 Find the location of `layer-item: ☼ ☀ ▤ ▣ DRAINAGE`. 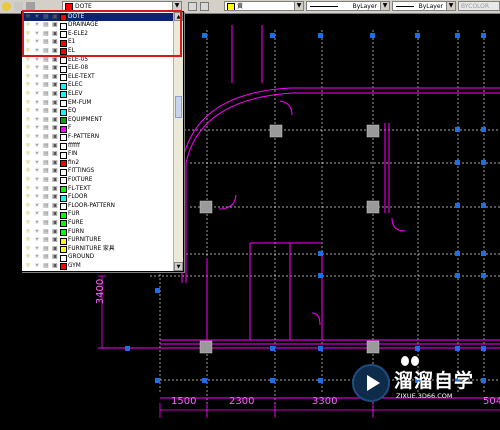

layer-item: ☼ ☀ ▤ ▣ DRAINAGE is located at coordinates (97, 25).